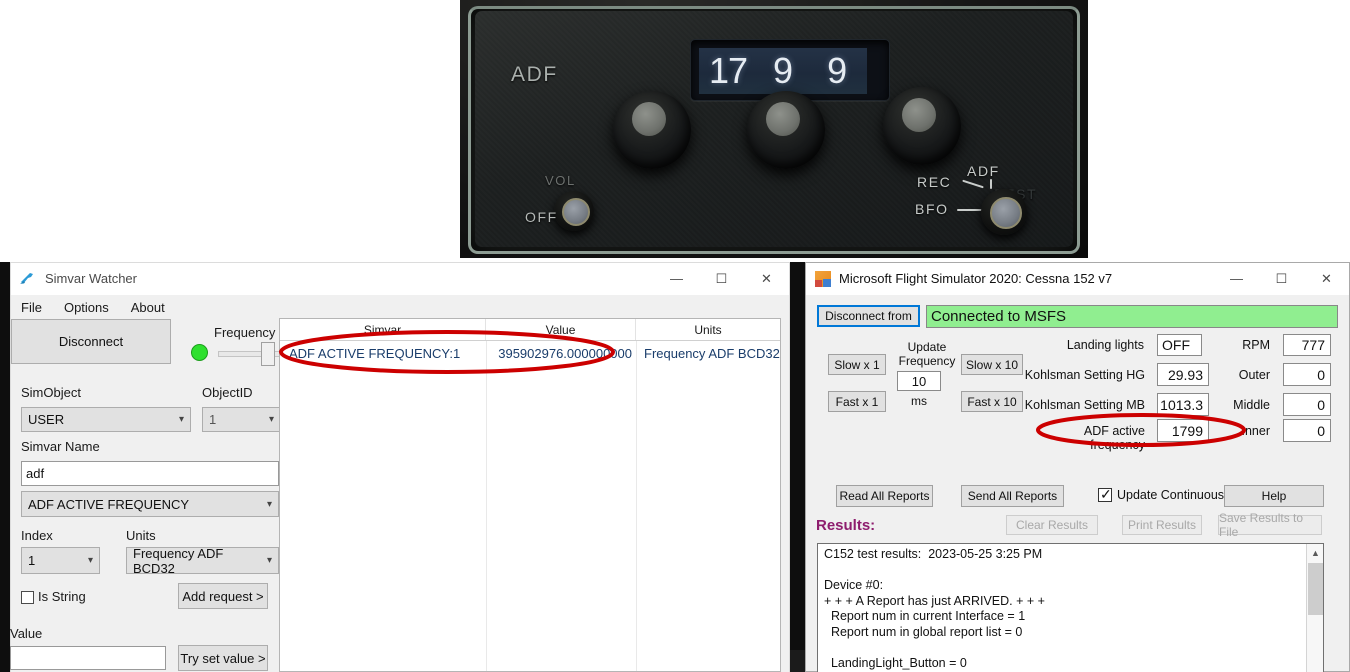 This screenshot has height=672, width=1350. What do you see at coordinates (227, 392) in the screenshot?
I see `objectid-label: ObjectID` at bounding box center [227, 392].